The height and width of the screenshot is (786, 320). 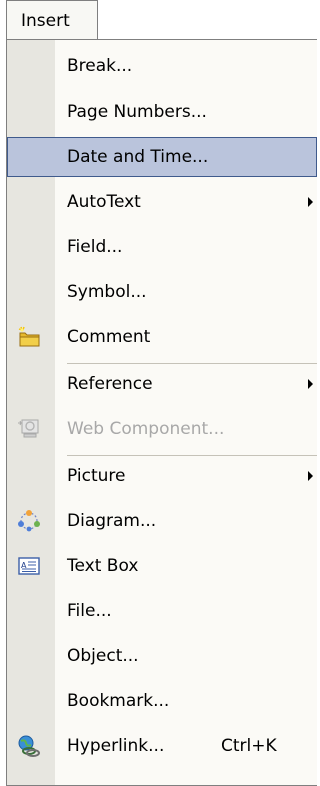 What do you see at coordinates (162, 202) in the screenshot?
I see `menu-item-autotext: AutoText` at bounding box center [162, 202].